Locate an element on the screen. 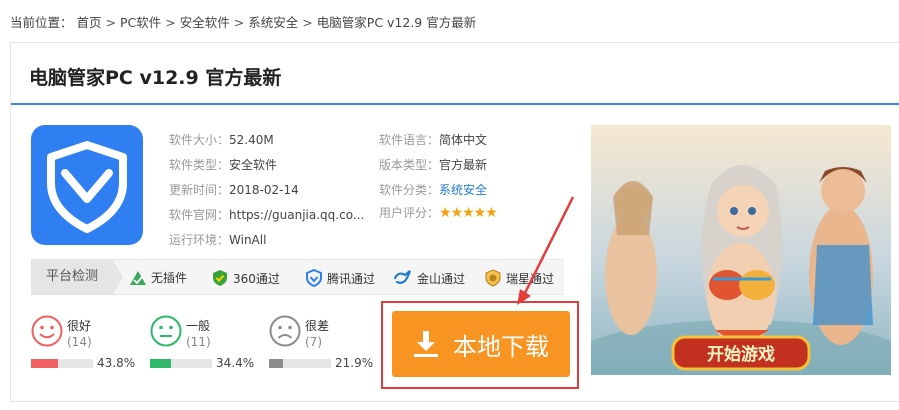 Image resolution: width=899 pixels, height=410 pixels. vote-good: 很好 (14) 43.8% is located at coordinates (91, 355).